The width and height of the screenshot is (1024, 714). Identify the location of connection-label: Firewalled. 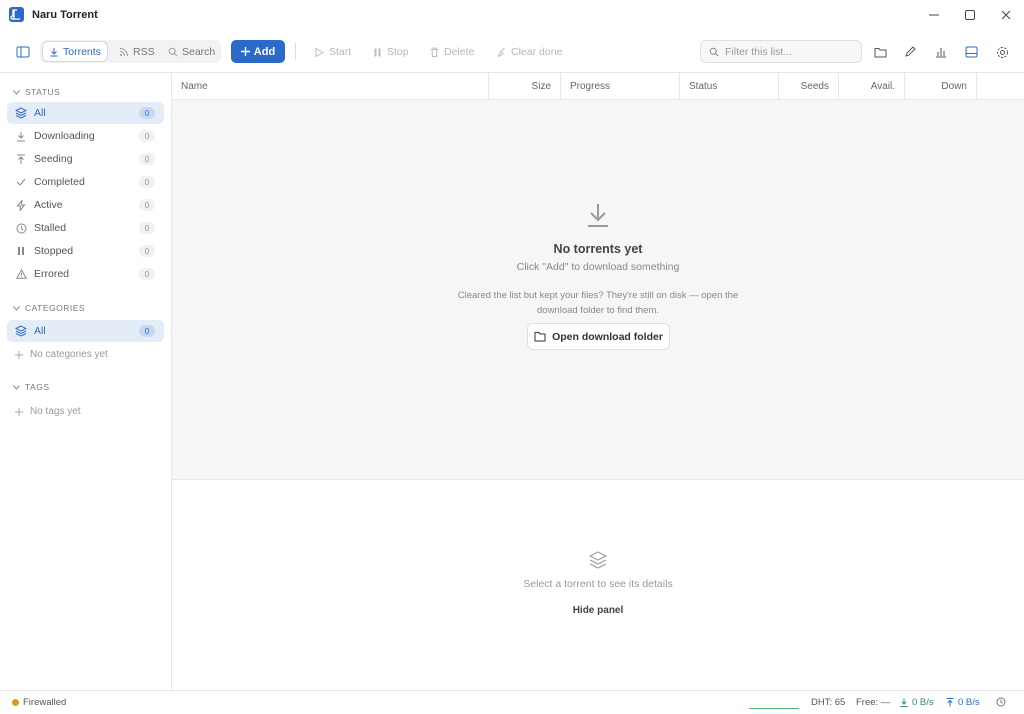
(45, 702).